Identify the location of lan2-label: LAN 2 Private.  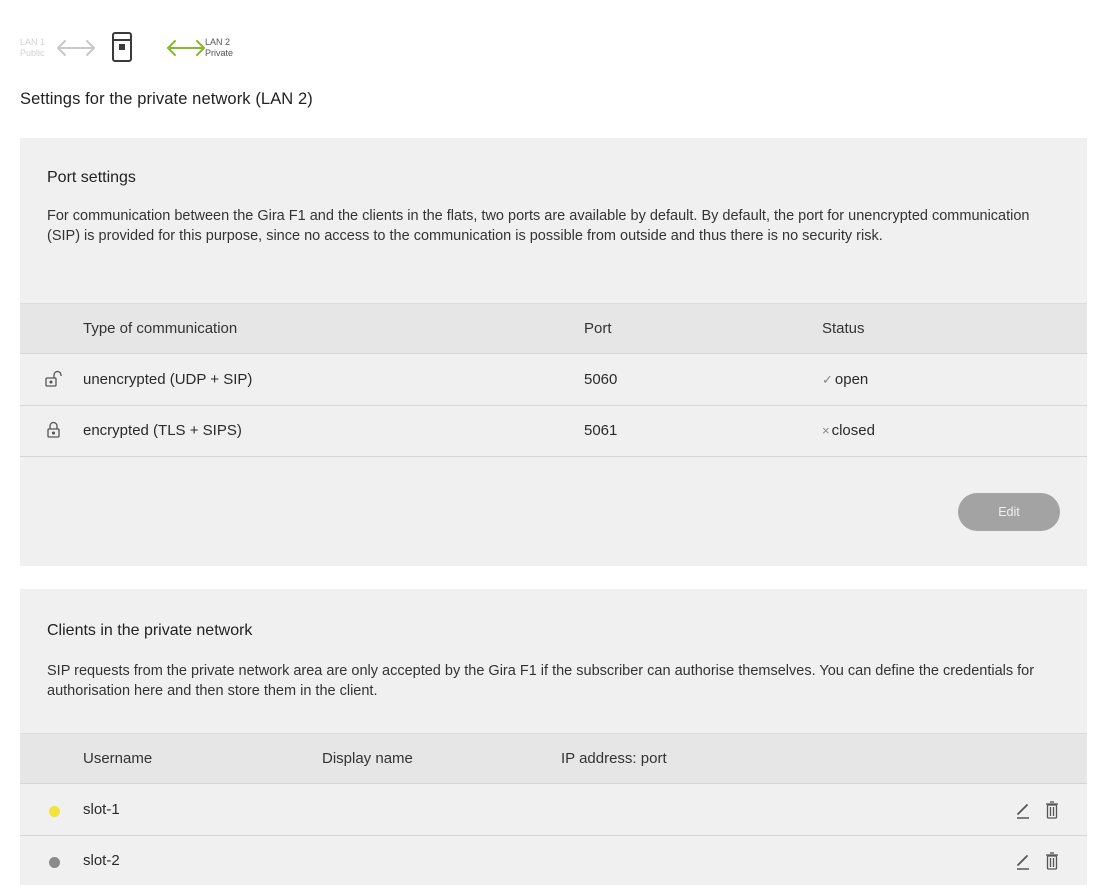
(219, 48).